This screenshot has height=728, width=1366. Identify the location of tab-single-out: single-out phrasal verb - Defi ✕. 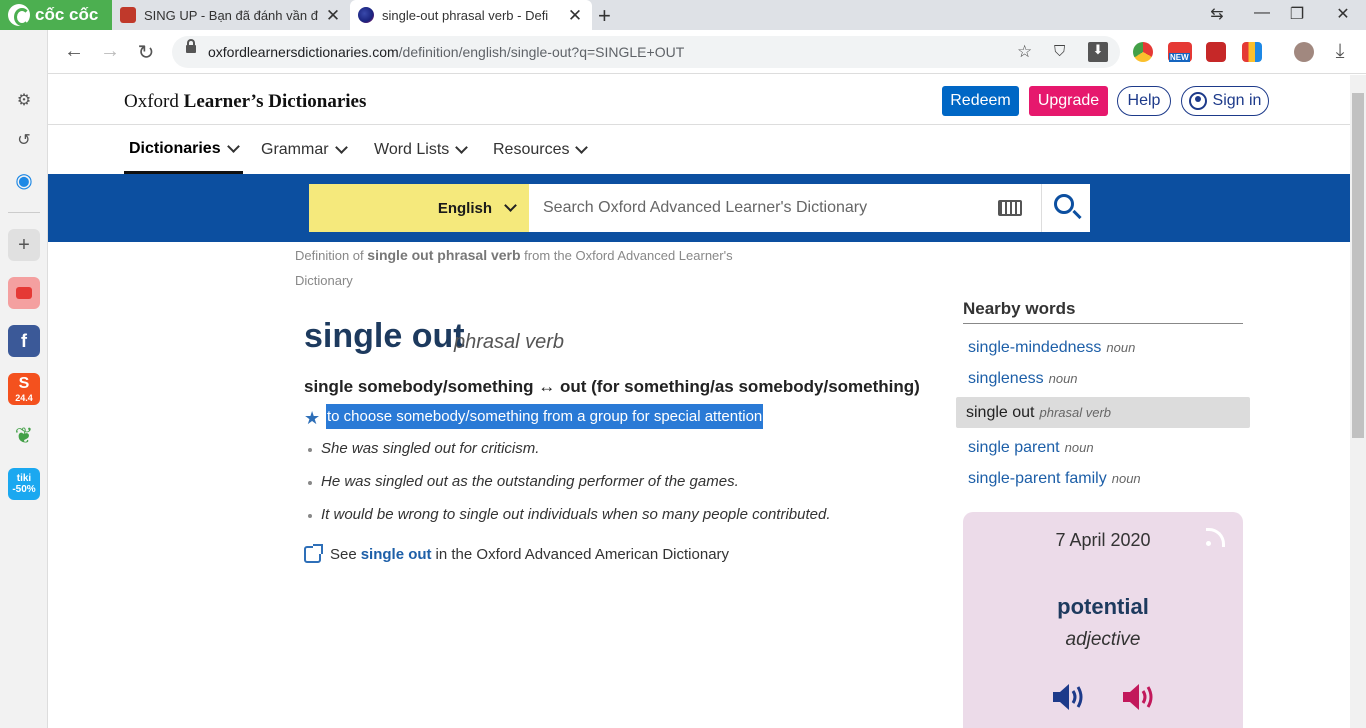
(471, 15).